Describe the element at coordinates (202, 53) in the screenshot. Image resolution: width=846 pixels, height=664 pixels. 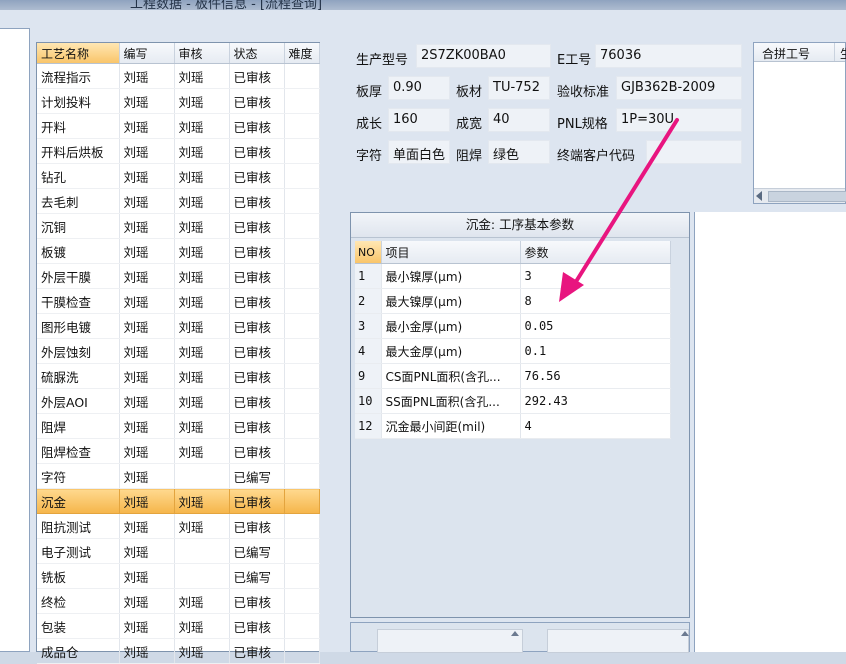
I see `column-header: 审核` at that location.